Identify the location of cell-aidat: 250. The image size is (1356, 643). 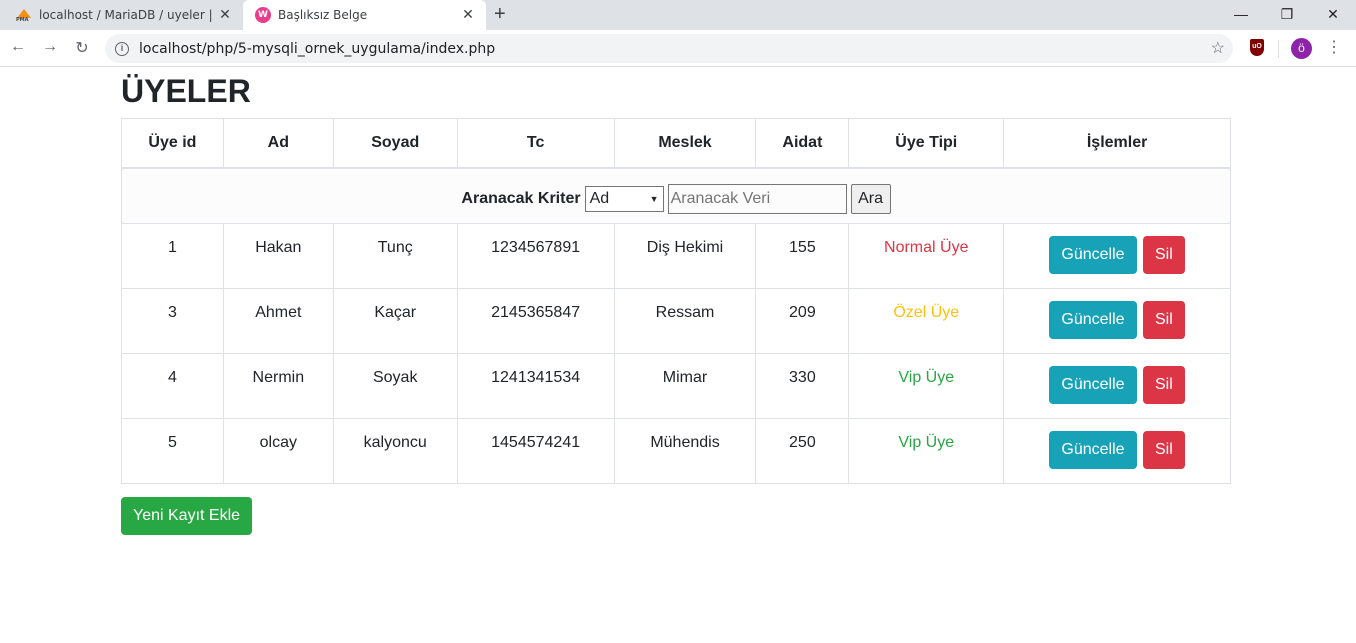
(802, 451).